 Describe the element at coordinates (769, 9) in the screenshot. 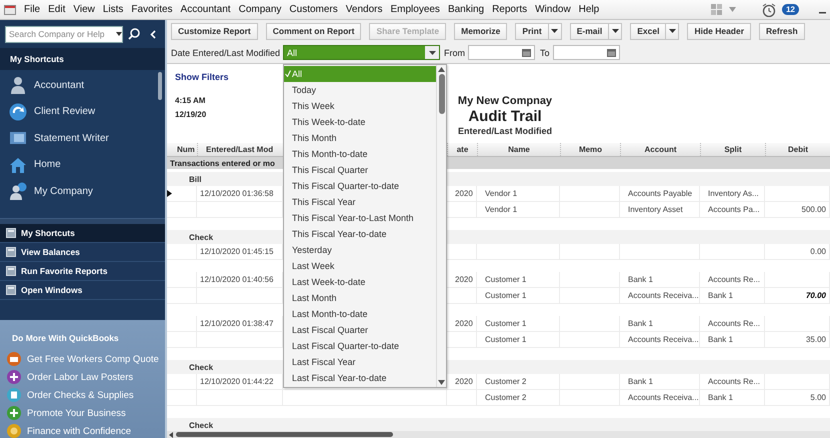

I see `clock-icon` at that location.